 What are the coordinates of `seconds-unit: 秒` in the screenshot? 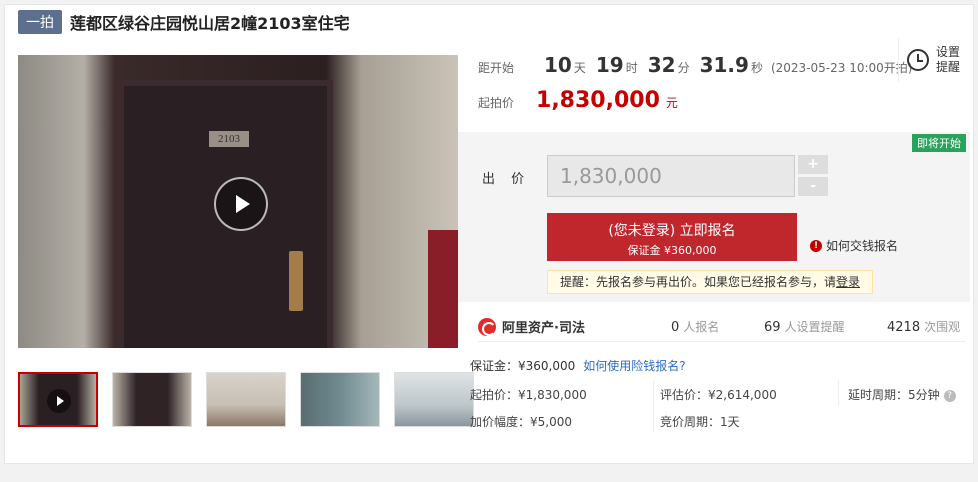 It's located at (756, 68).